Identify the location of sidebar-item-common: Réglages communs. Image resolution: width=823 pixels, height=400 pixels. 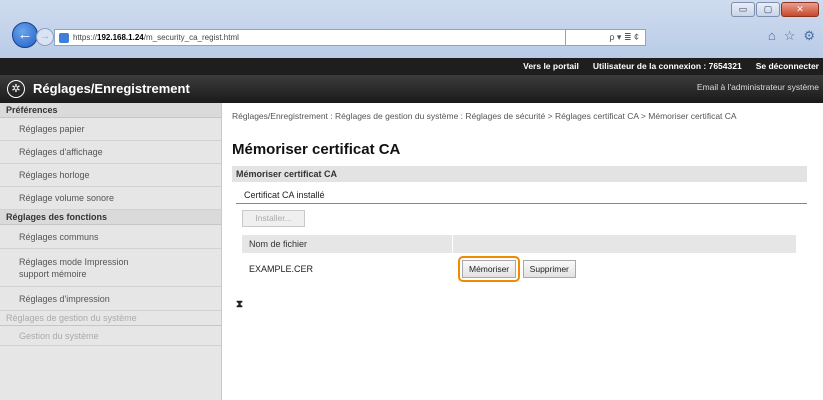
(110, 237).